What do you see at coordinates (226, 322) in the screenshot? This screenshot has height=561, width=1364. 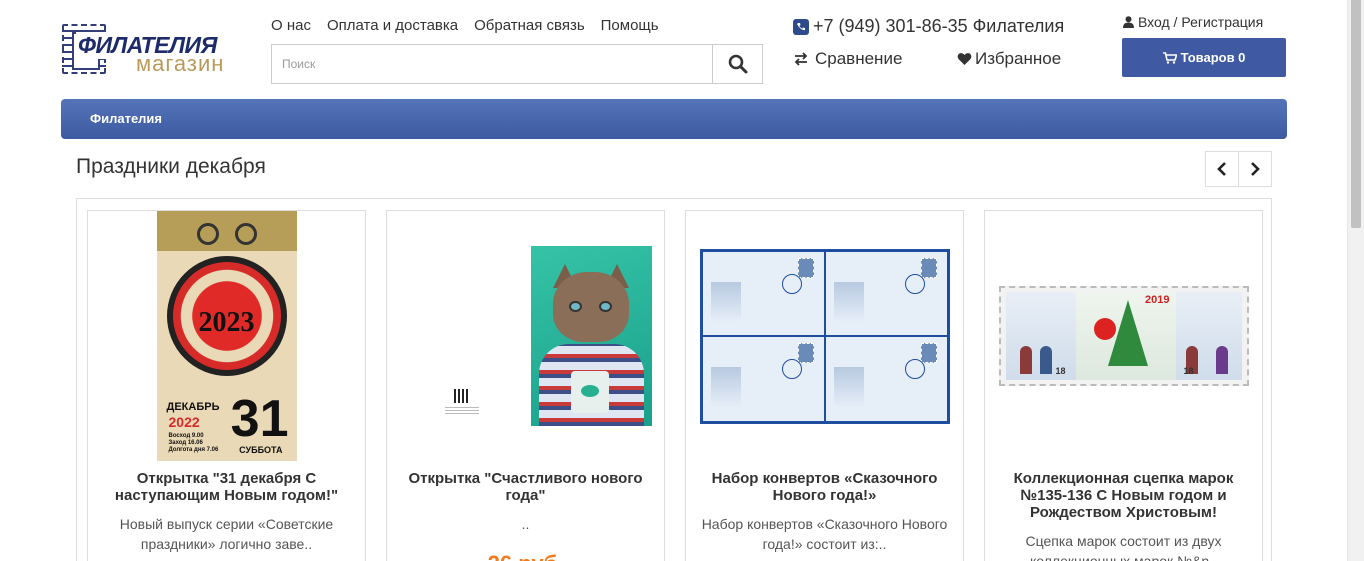 I see `calendar-year: 2023` at bounding box center [226, 322].